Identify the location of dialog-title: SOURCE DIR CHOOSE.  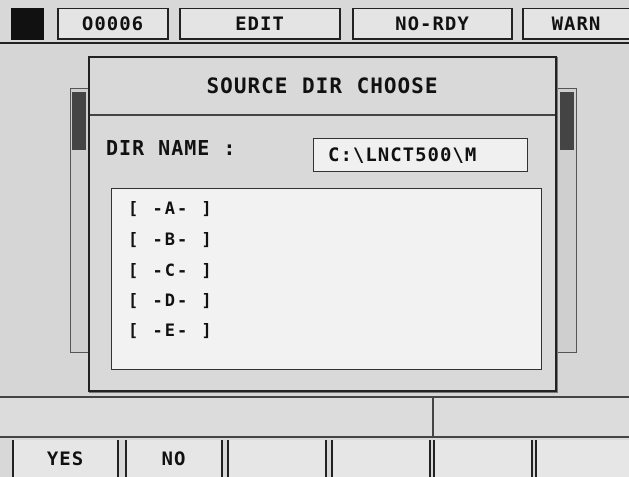
(322, 87).